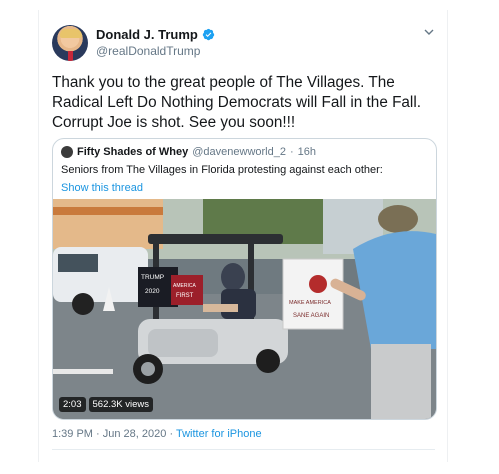 This screenshot has width=499, height=474. I want to click on verified-badge-icon, so click(208, 34).